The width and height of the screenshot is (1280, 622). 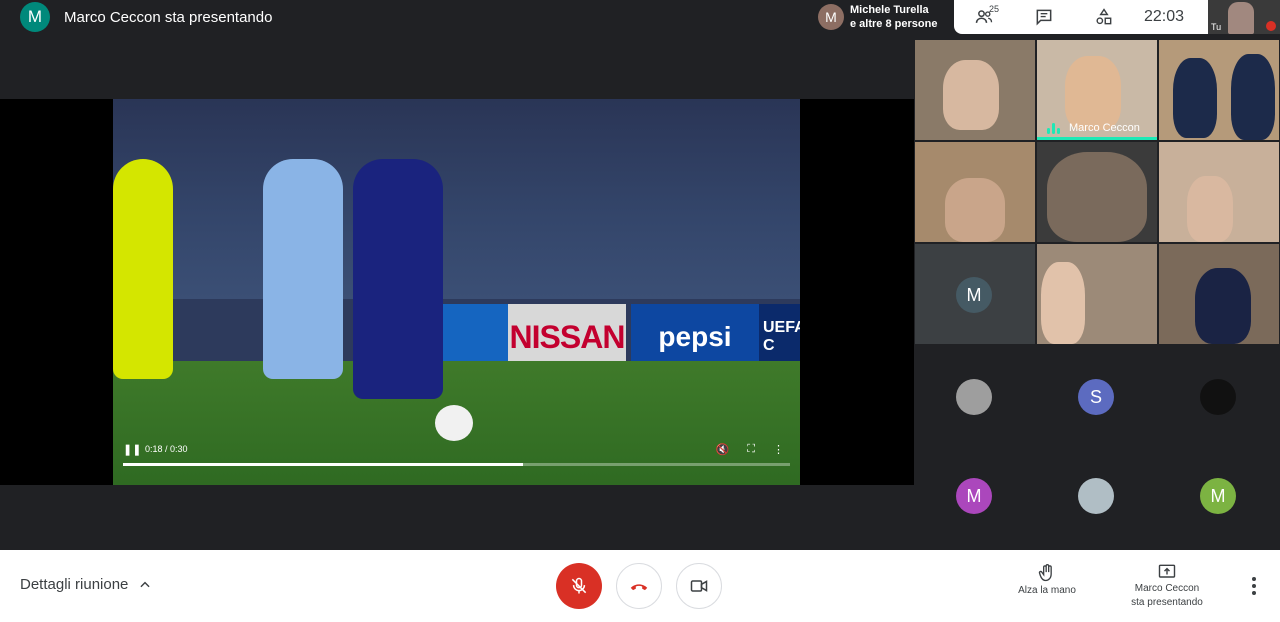 I want to click on chevron-up-icon, so click(x=145, y=584).